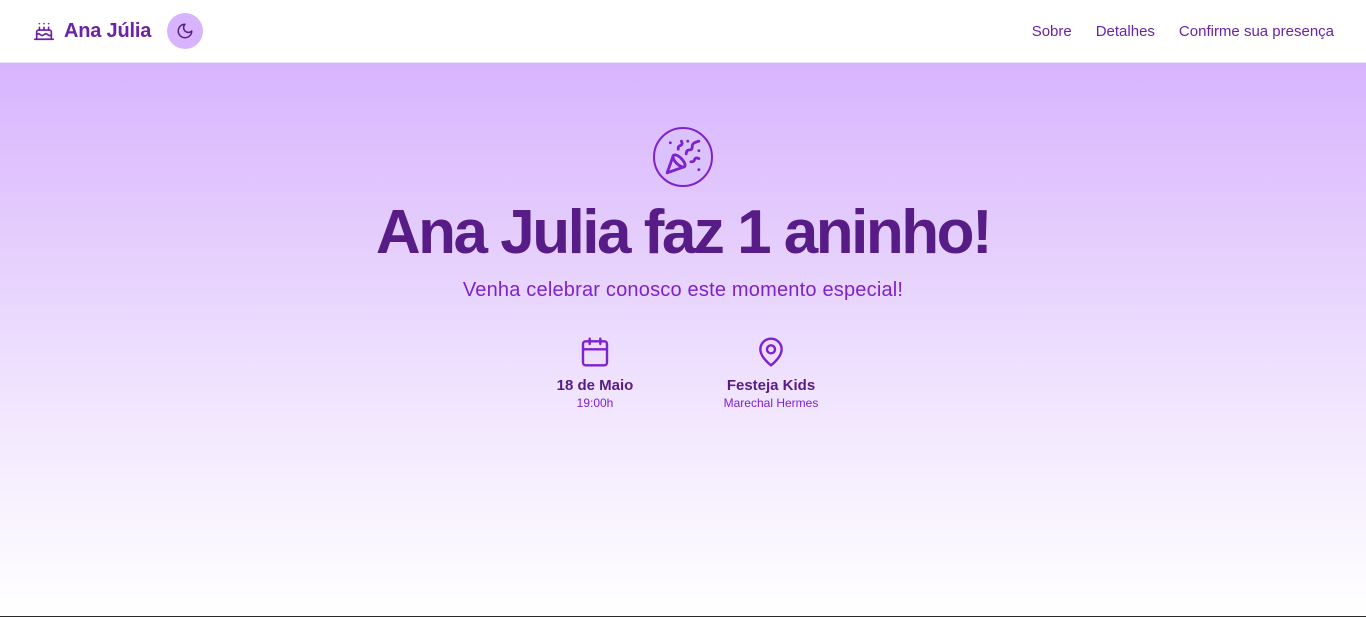 The image size is (1366, 617). I want to click on nav-link-detalhes: Detalhes, so click(1125, 31).